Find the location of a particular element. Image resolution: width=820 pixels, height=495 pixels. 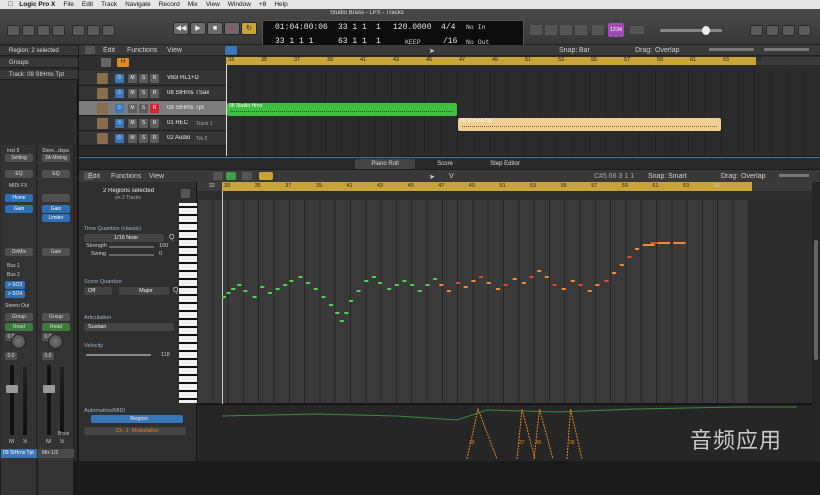

pr-midi-in-button is located at coordinates (218, 176).